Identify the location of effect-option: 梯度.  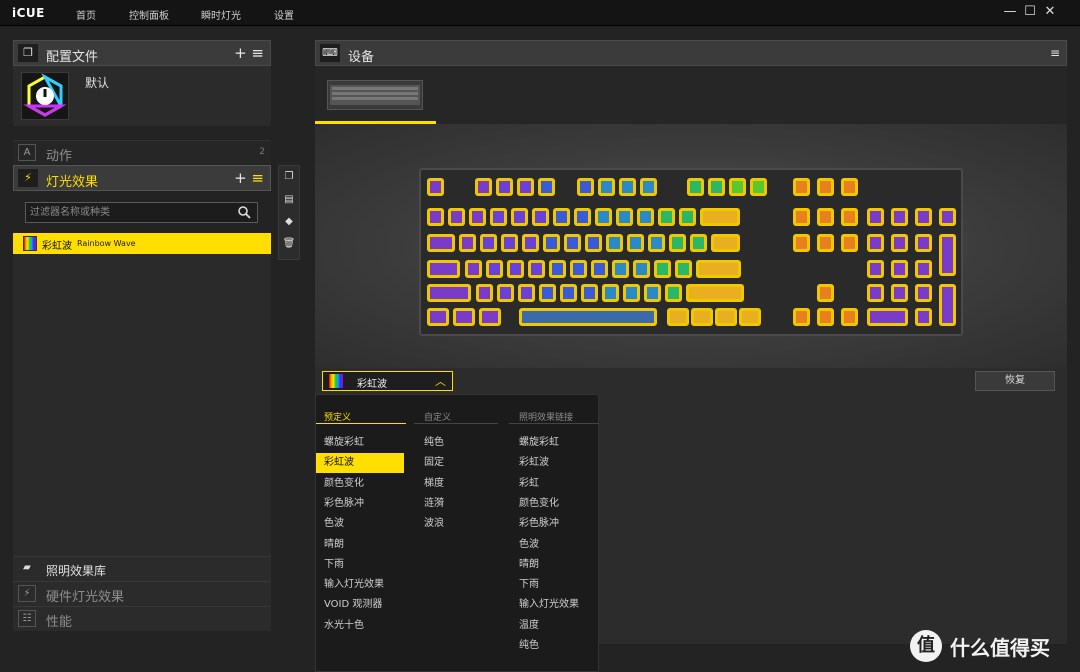
(460, 484).